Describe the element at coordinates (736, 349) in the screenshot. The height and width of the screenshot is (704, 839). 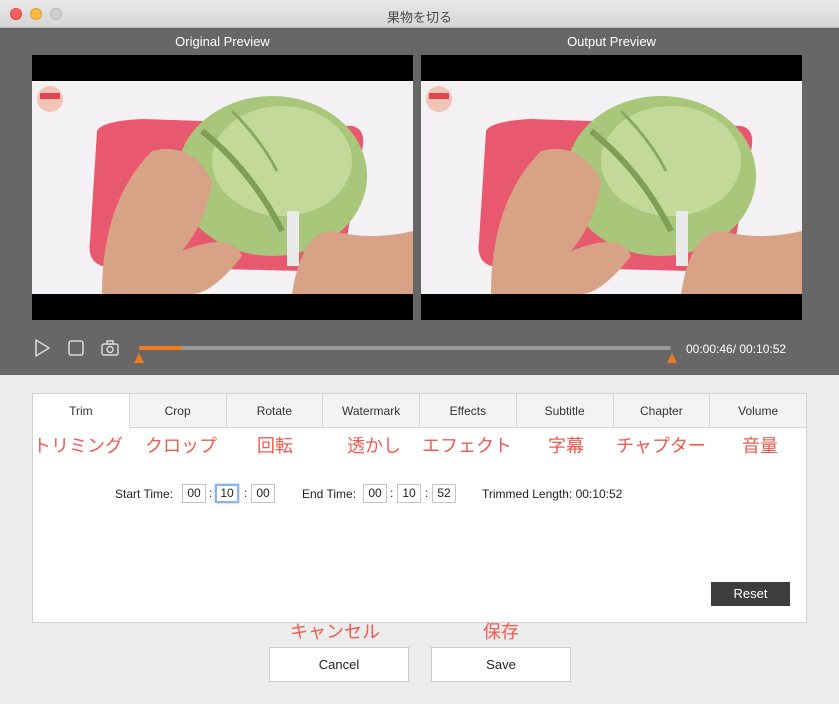
I see `time-readout: 00:00:46/ 00:10:52` at that location.